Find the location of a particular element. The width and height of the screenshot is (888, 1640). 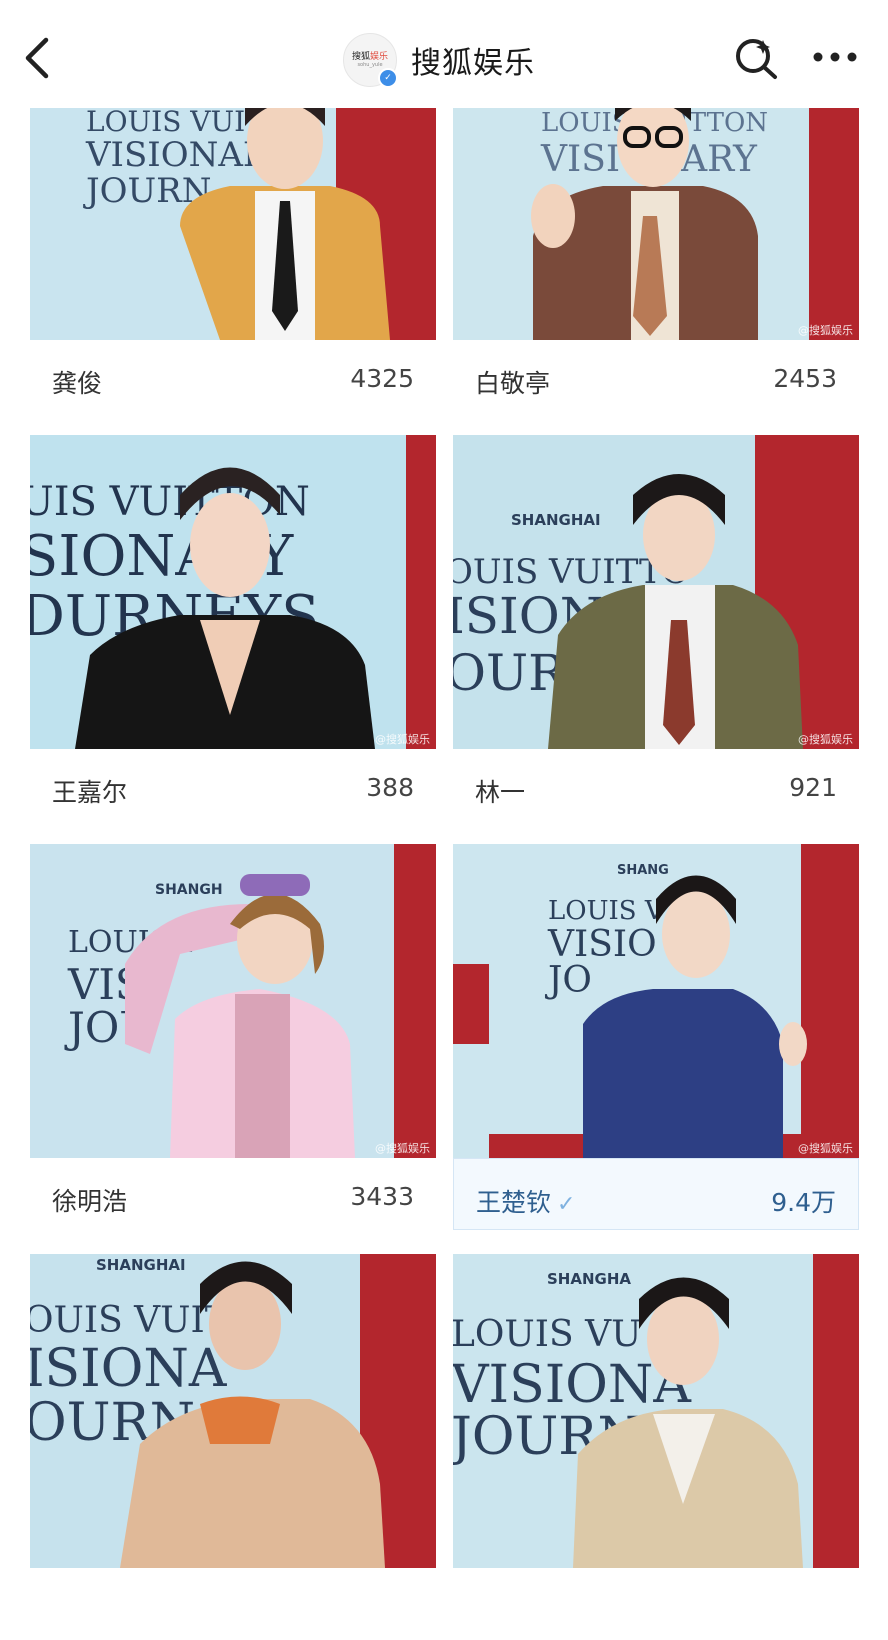

celebrity-photo: SHANGHA LOUIS VU VISIONA JOURN is located at coordinates (656, 1411).